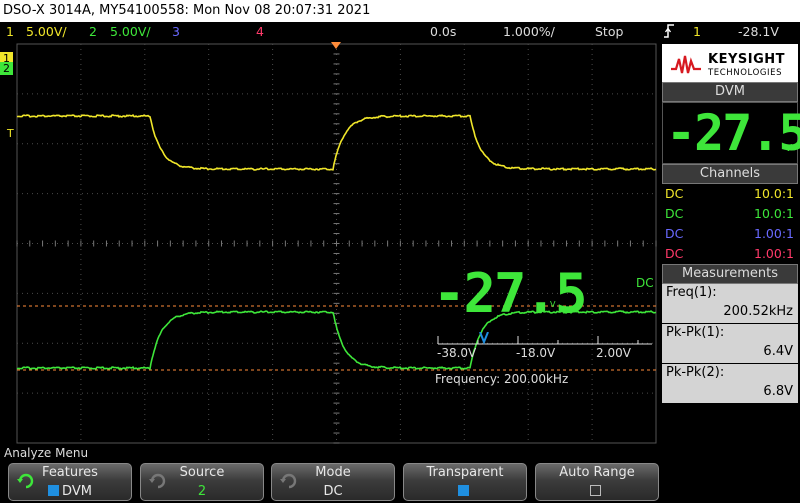 This screenshot has height=503, width=800. Describe the element at coordinates (70, 472) in the screenshot. I see `softkey-features-label: Features` at that location.